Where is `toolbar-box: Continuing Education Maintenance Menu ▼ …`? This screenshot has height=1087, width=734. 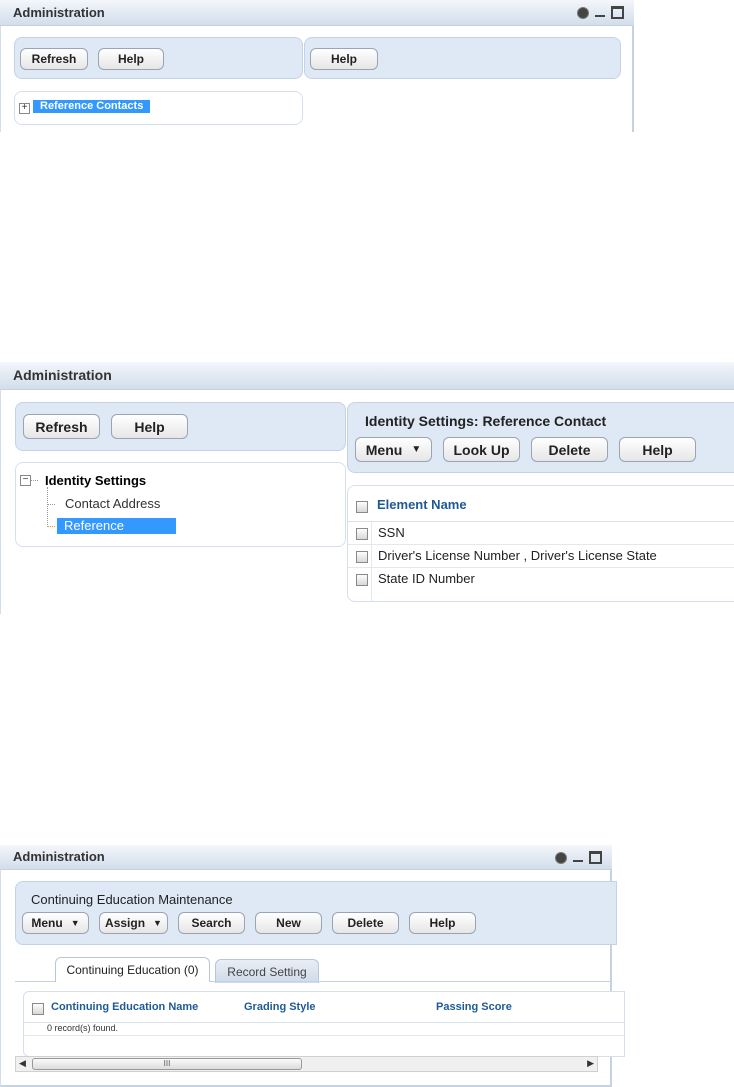 toolbar-box: Continuing Education Maintenance Menu ▼ … is located at coordinates (316, 913).